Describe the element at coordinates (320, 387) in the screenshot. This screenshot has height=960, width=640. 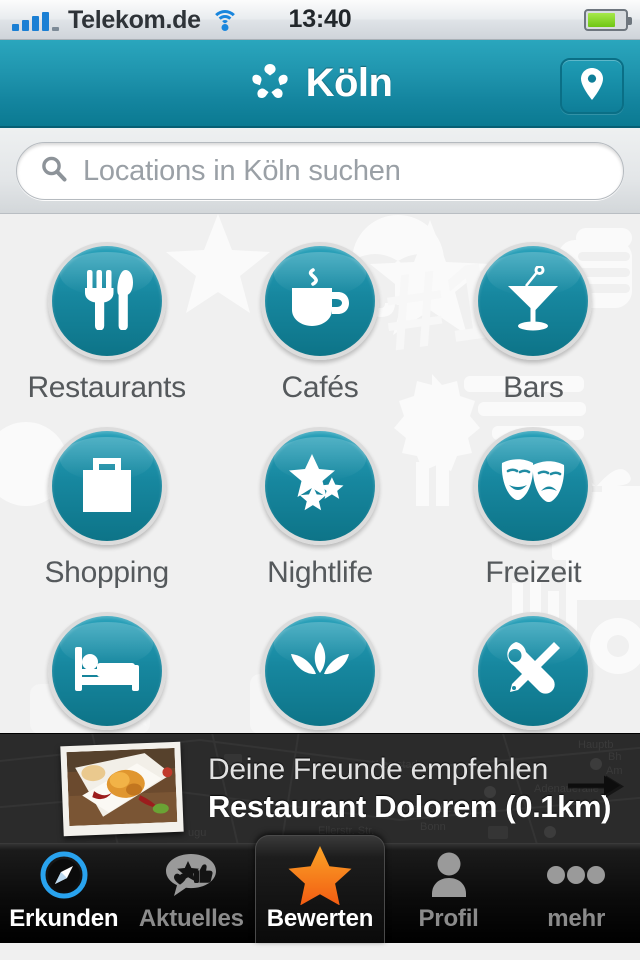
I see `category-label: Cafés` at that location.